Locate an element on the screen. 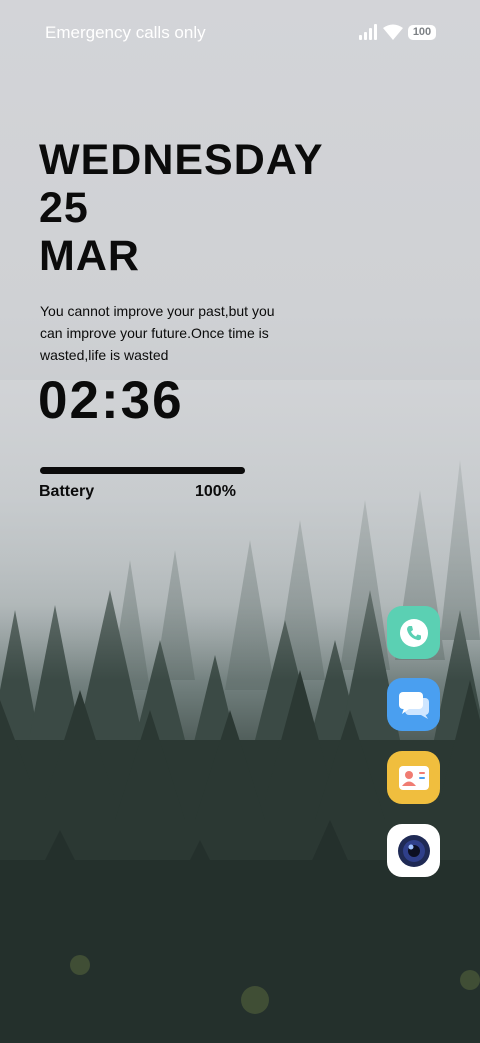  date-block: WEDNESDAY 25 MAR is located at coordinates (181, 208).